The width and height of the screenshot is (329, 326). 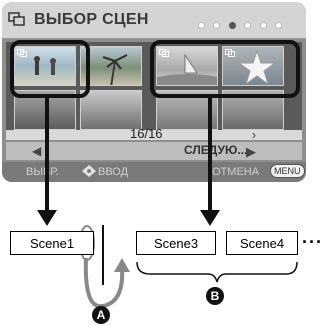 I want to click on arrow-head-right, so click(x=210, y=218).